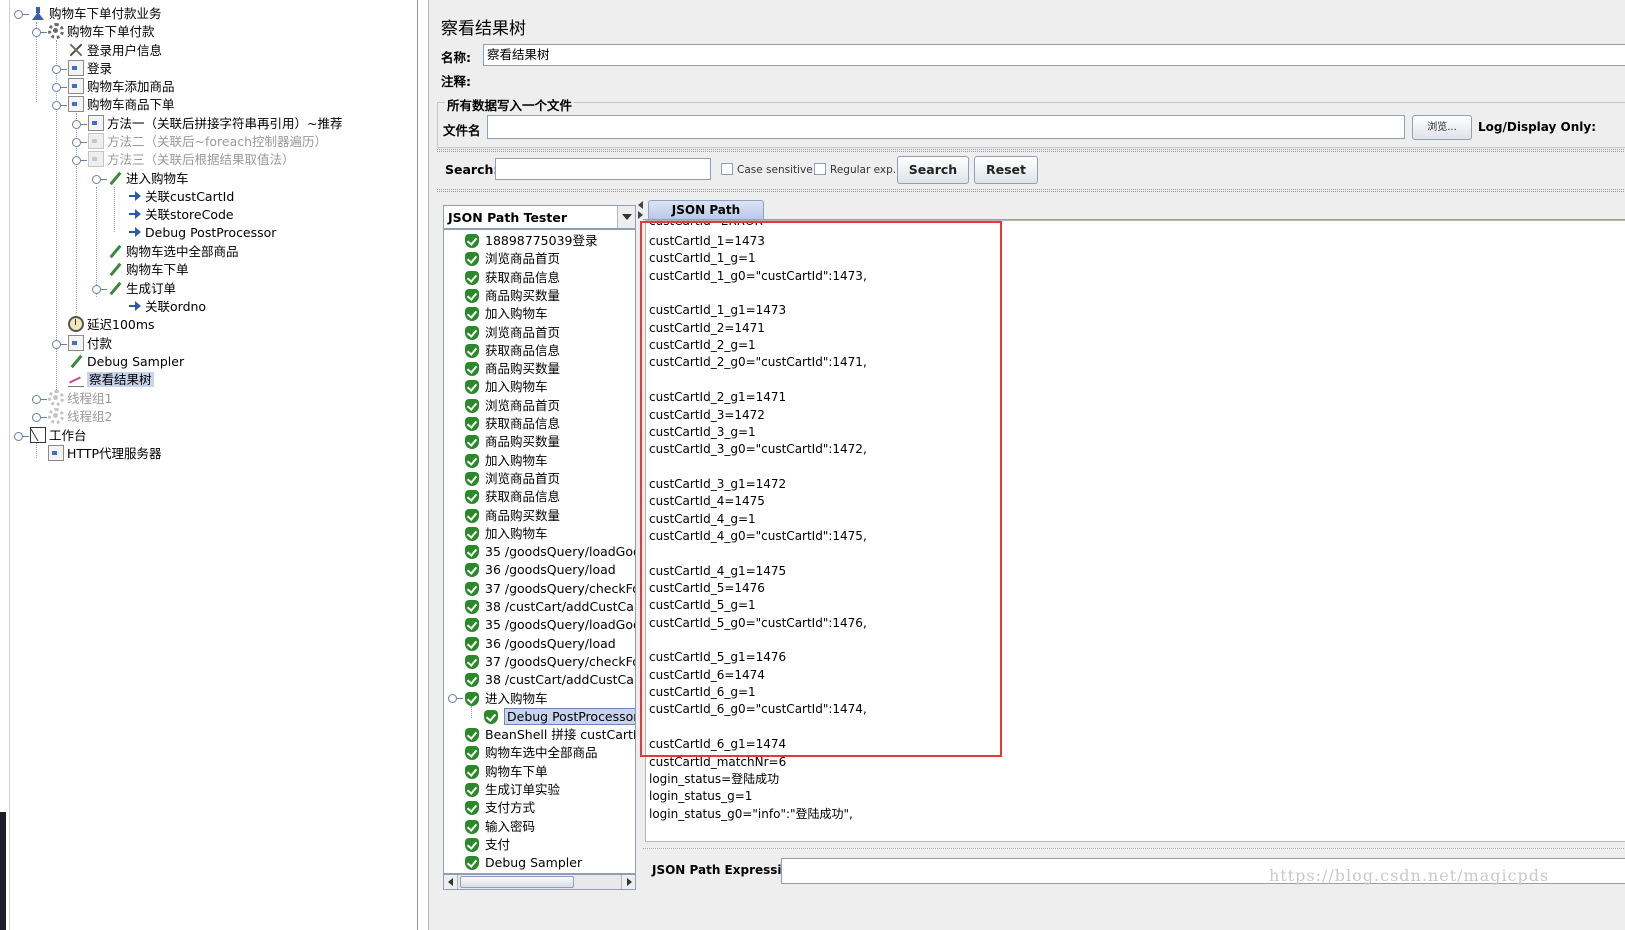 The image size is (1625, 930). Describe the element at coordinates (180, 197) in the screenshot. I see `tree-node: 关联custCartId` at that location.